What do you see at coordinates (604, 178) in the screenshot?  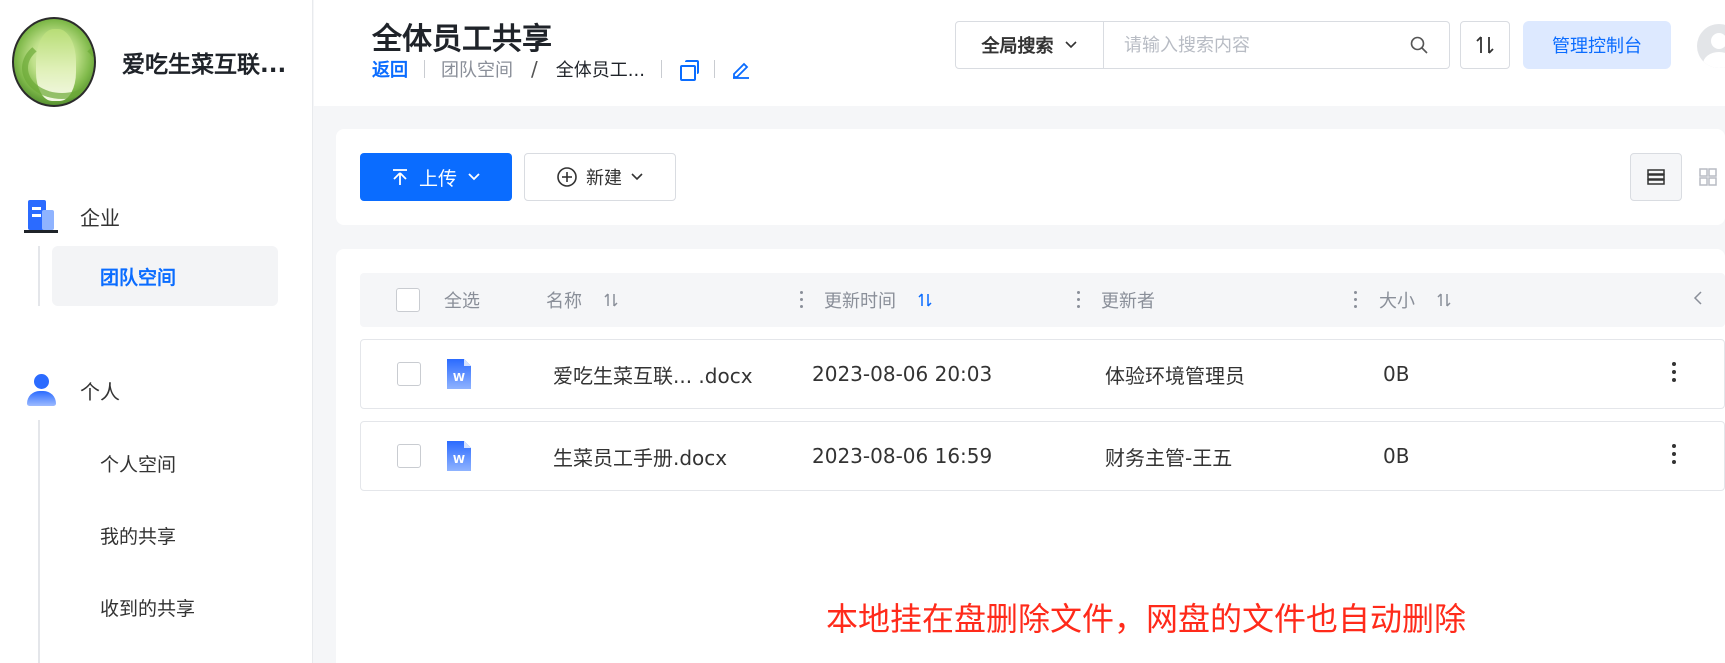 I see `new-label: 新建` at bounding box center [604, 178].